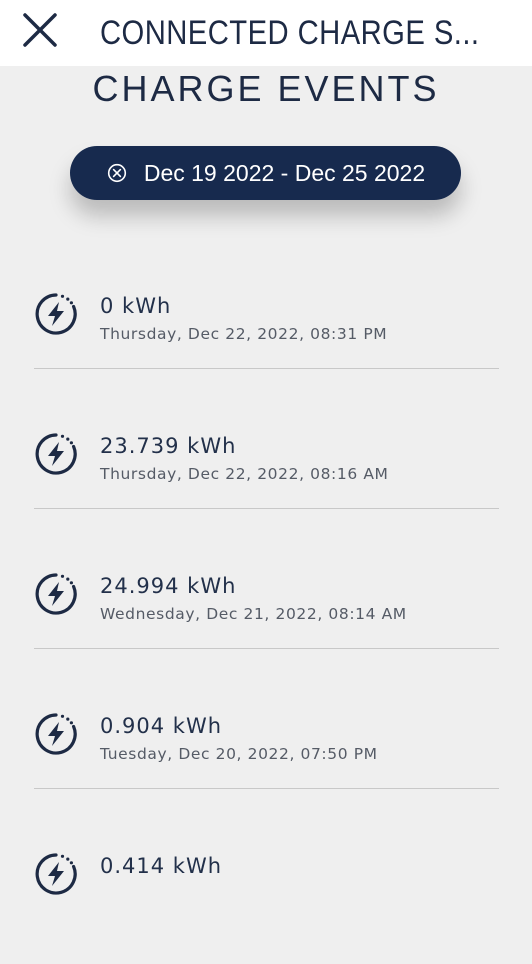 This screenshot has height=964, width=532. Describe the element at coordinates (244, 474) in the screenshot. I see `event-datetime: Thursday, Dec 22, 2022, 08:16 AM` at that location.